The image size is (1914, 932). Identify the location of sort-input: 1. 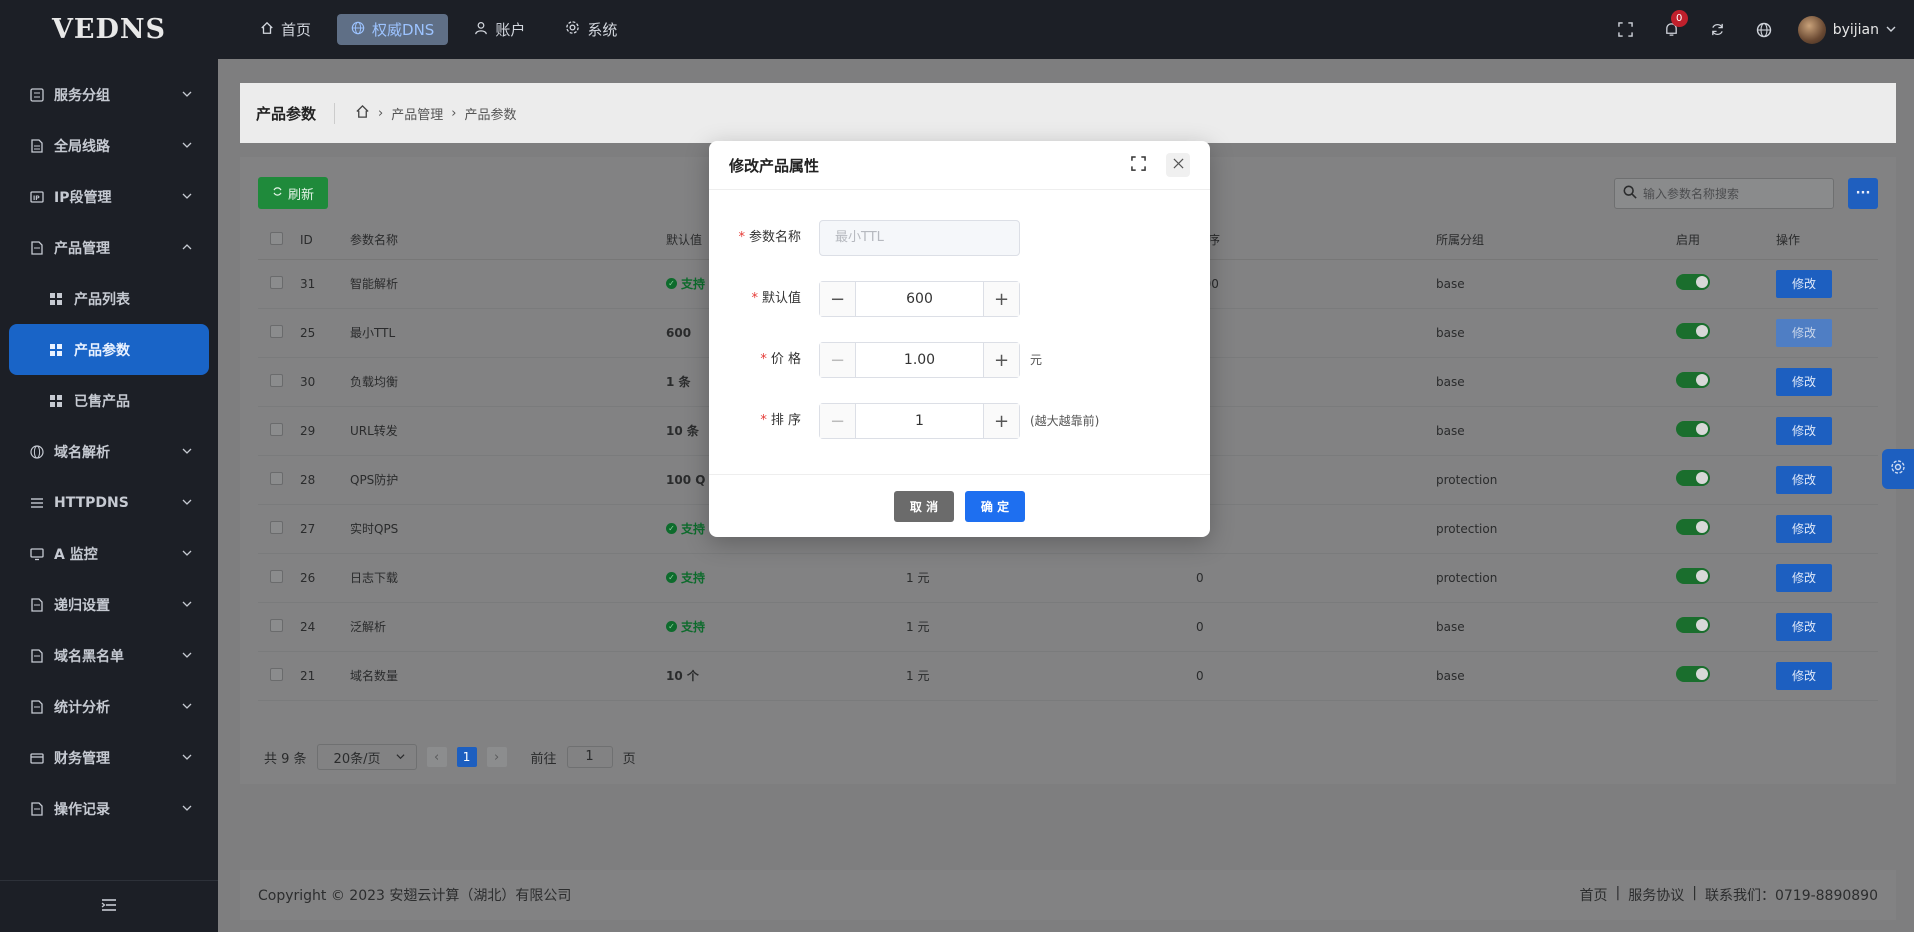
(919, 421).